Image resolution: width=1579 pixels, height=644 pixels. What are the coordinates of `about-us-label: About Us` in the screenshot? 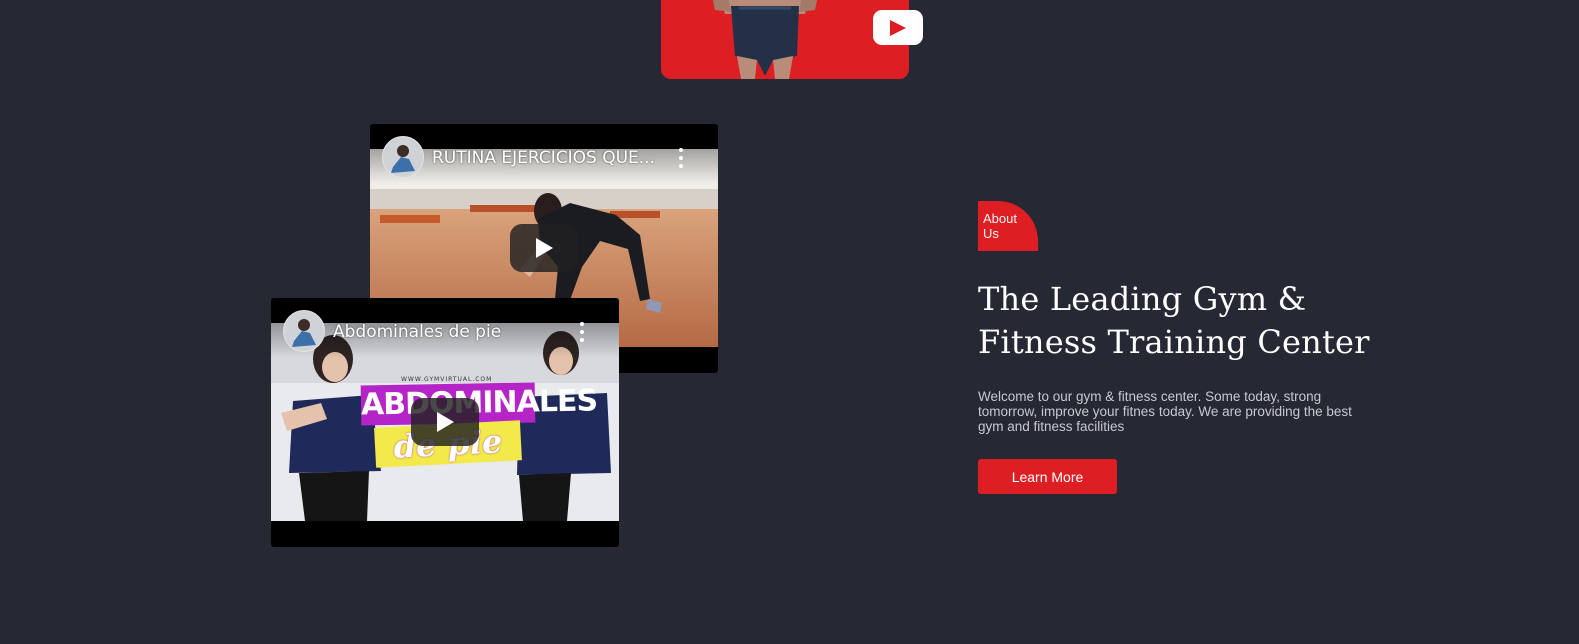 It's located at (1000, 226).